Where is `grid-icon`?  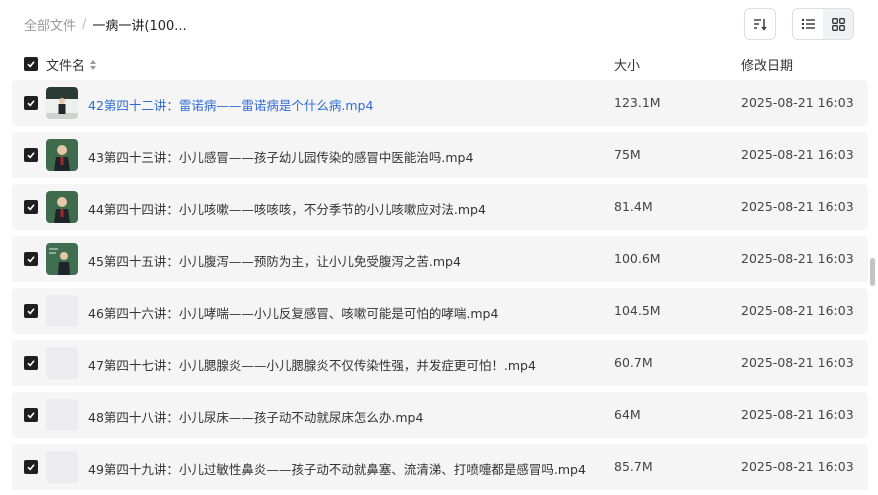 grid-icon is located at coordinates (838, 24).